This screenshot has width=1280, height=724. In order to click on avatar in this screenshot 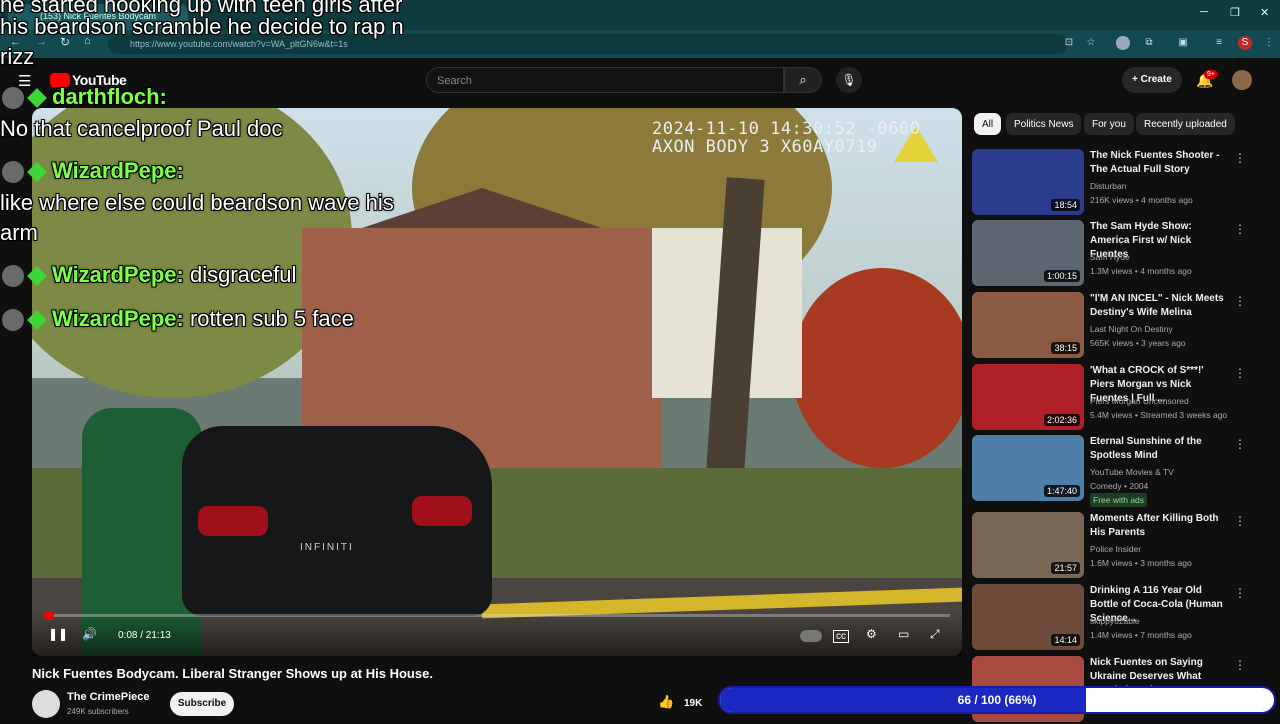, I will do `click(1242, 80)`.